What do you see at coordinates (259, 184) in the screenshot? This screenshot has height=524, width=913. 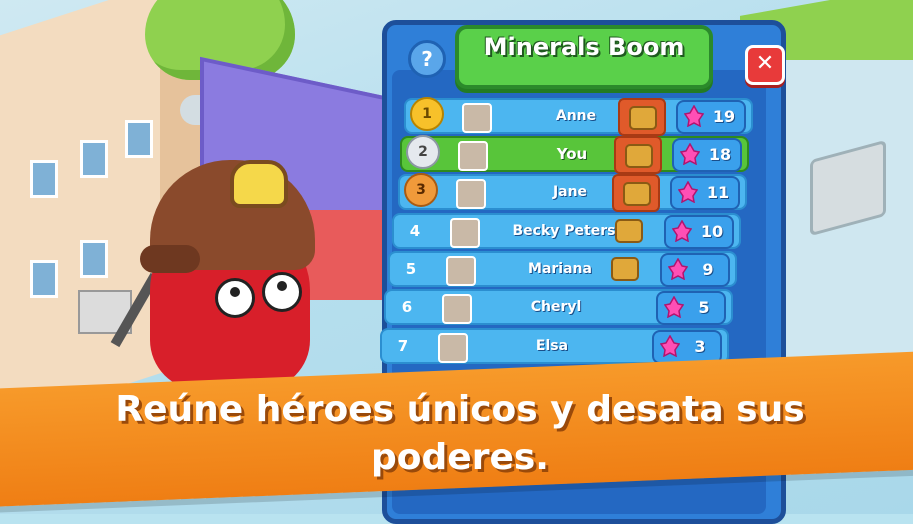 I see `helmet-lamp-icon` at bounding box center [259, 184].